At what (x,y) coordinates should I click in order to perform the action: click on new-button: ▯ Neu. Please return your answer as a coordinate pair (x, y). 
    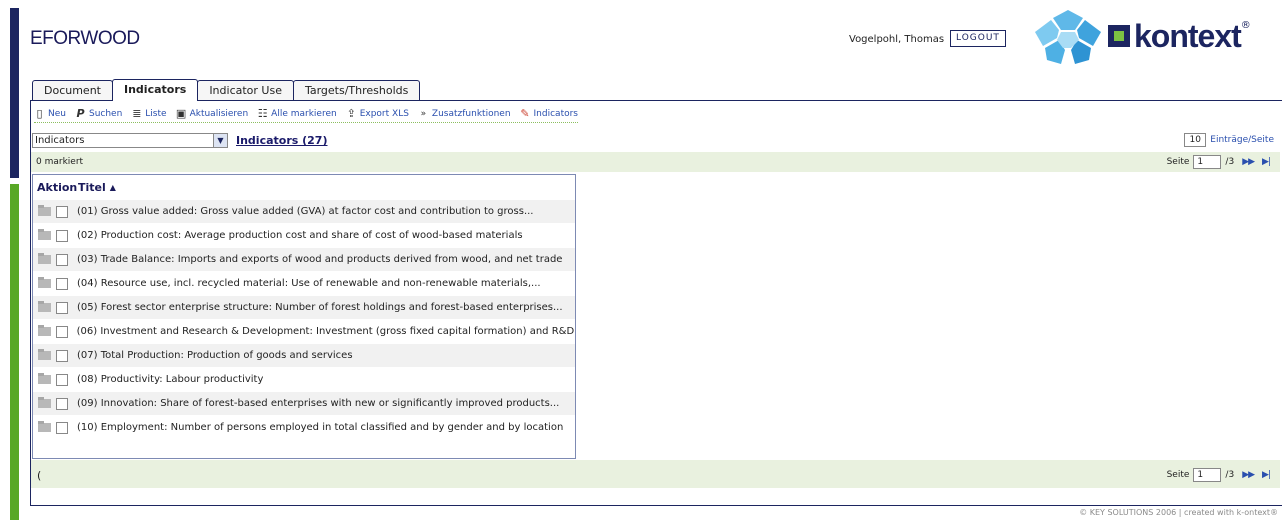
    Looking at the image, I should click on (50, 114).